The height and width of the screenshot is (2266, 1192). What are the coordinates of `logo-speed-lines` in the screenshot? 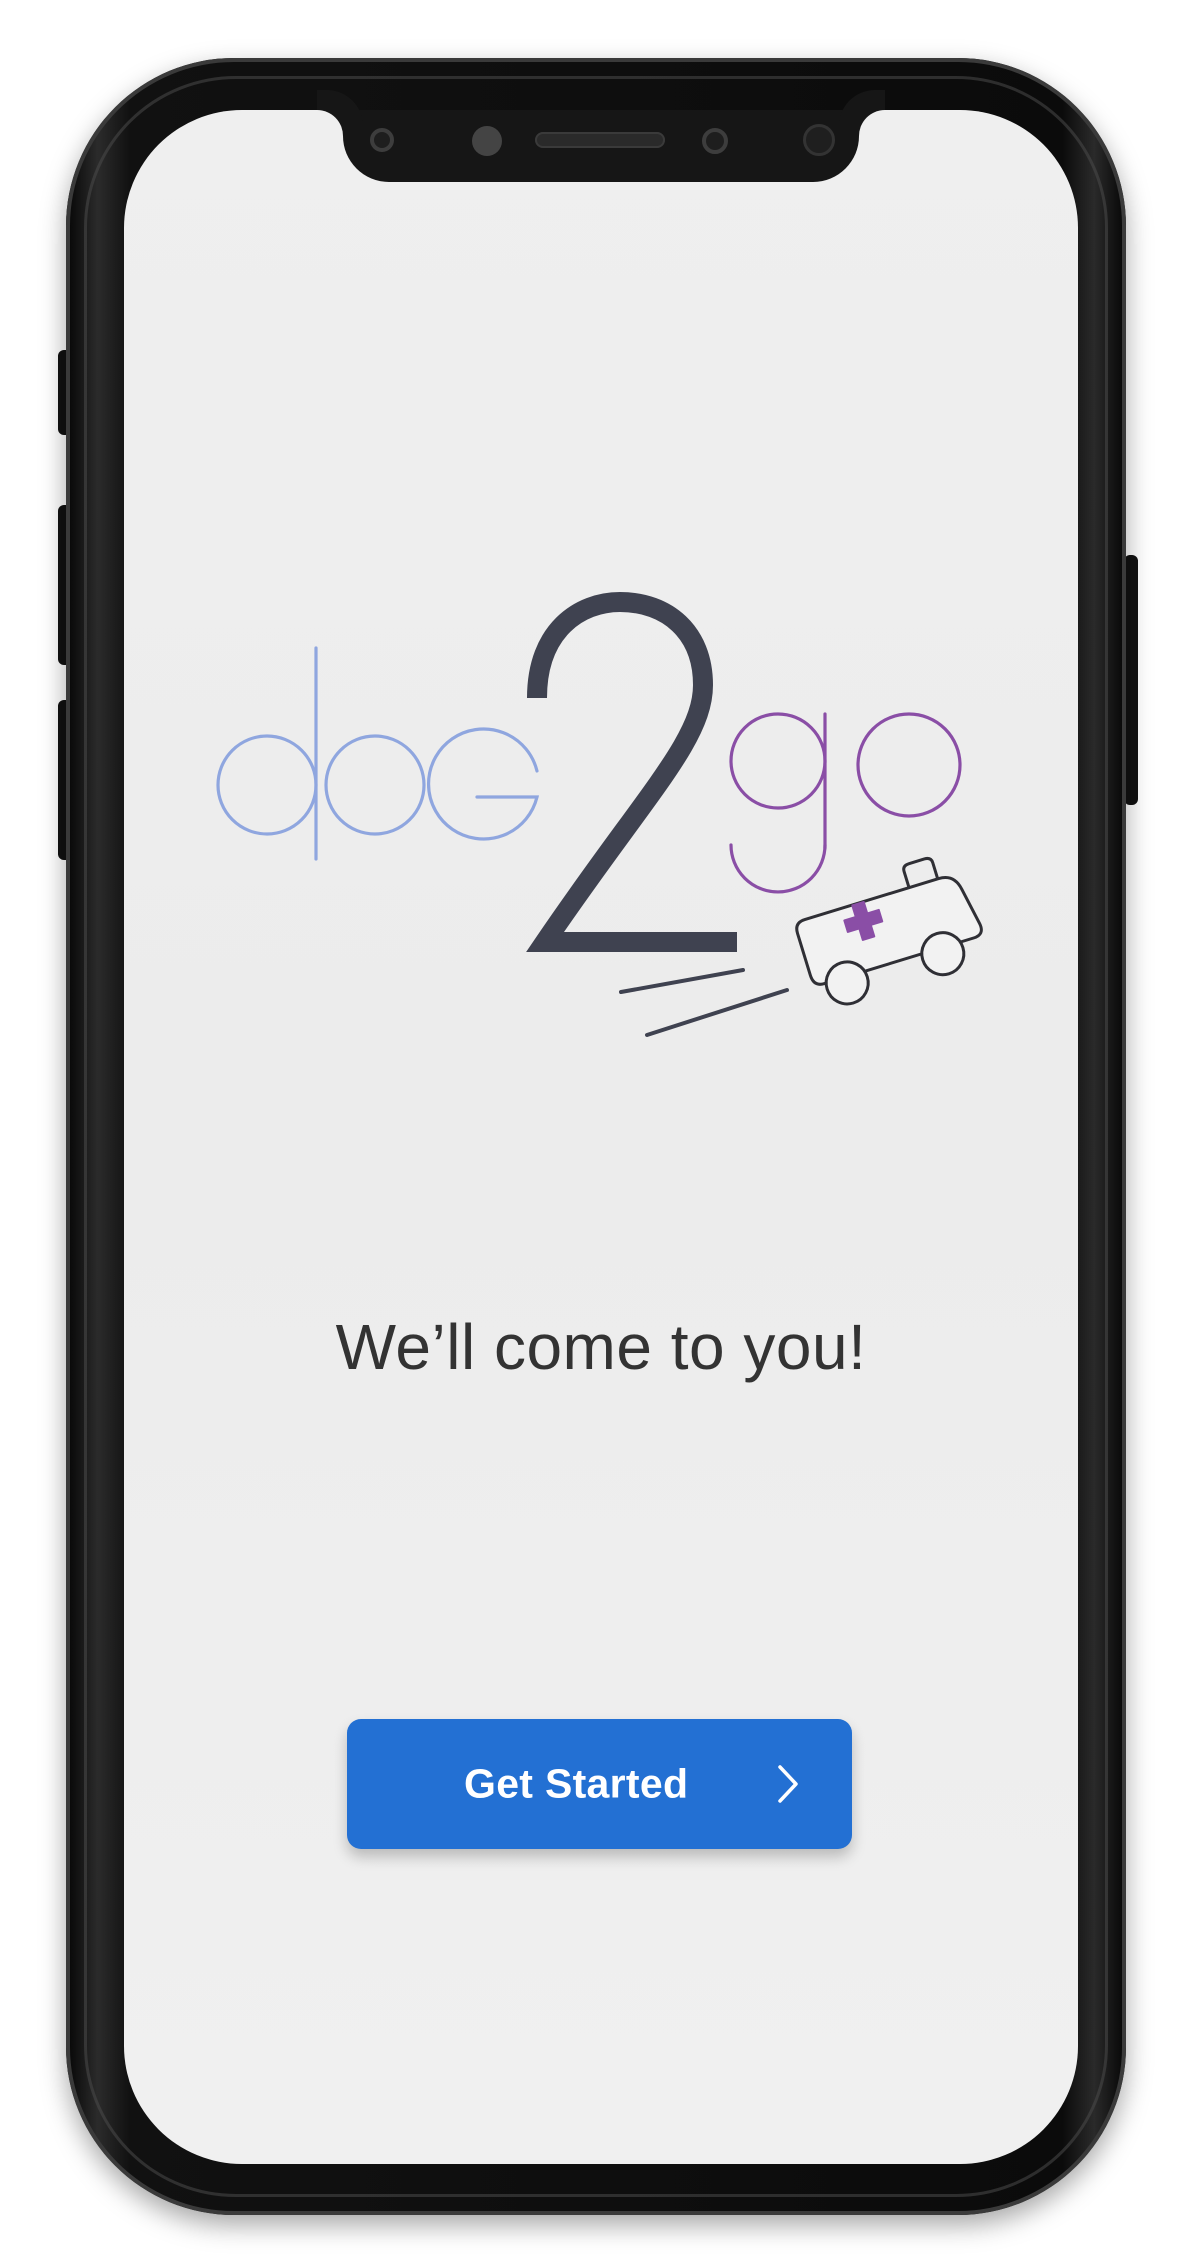 It's located at (704, 1002).